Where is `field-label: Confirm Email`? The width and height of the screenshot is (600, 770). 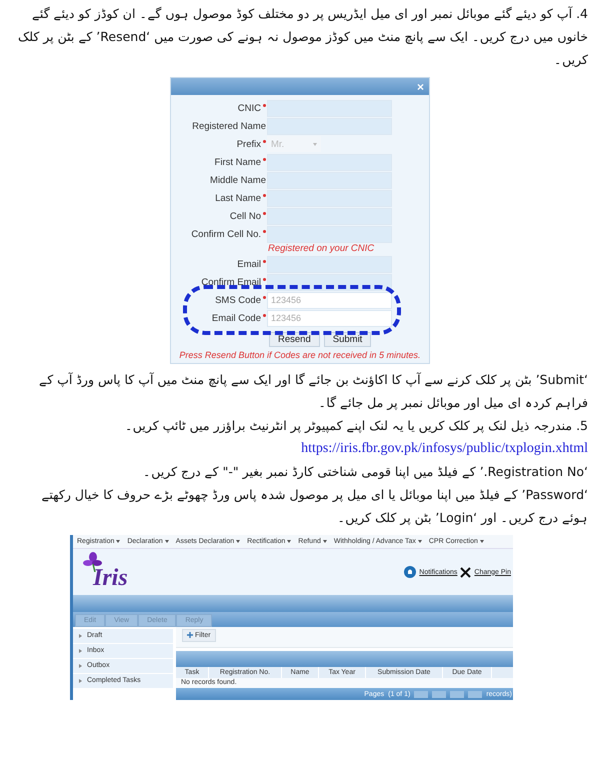 field-label: Confirm Email is located at coordinates (219, 282).